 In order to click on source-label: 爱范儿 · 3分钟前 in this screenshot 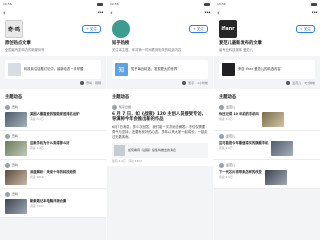, I will do `click(303, 82)`.